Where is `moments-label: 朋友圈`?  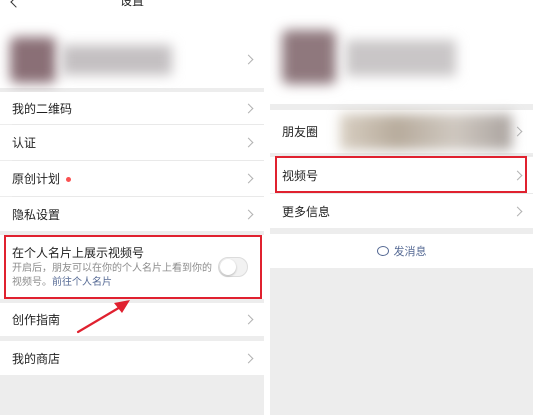 moments-label: 朋友圈 is located at coordinates (300, 132).